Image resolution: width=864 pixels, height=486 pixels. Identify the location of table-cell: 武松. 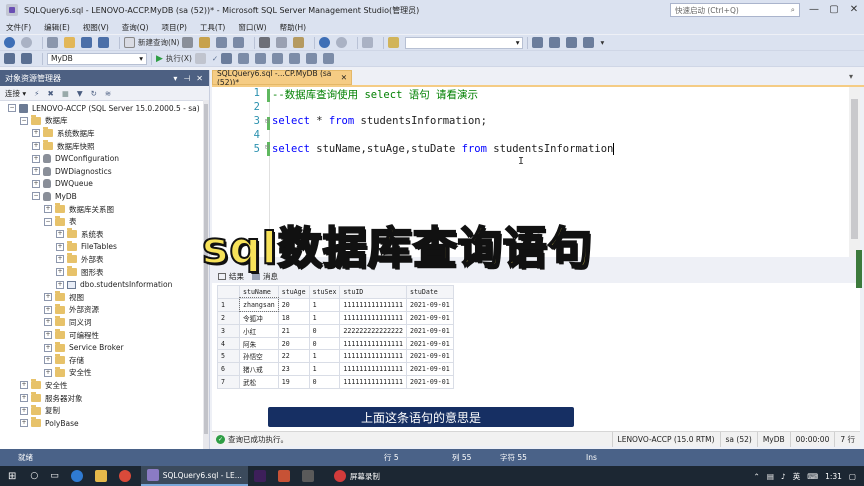
(259, 382).